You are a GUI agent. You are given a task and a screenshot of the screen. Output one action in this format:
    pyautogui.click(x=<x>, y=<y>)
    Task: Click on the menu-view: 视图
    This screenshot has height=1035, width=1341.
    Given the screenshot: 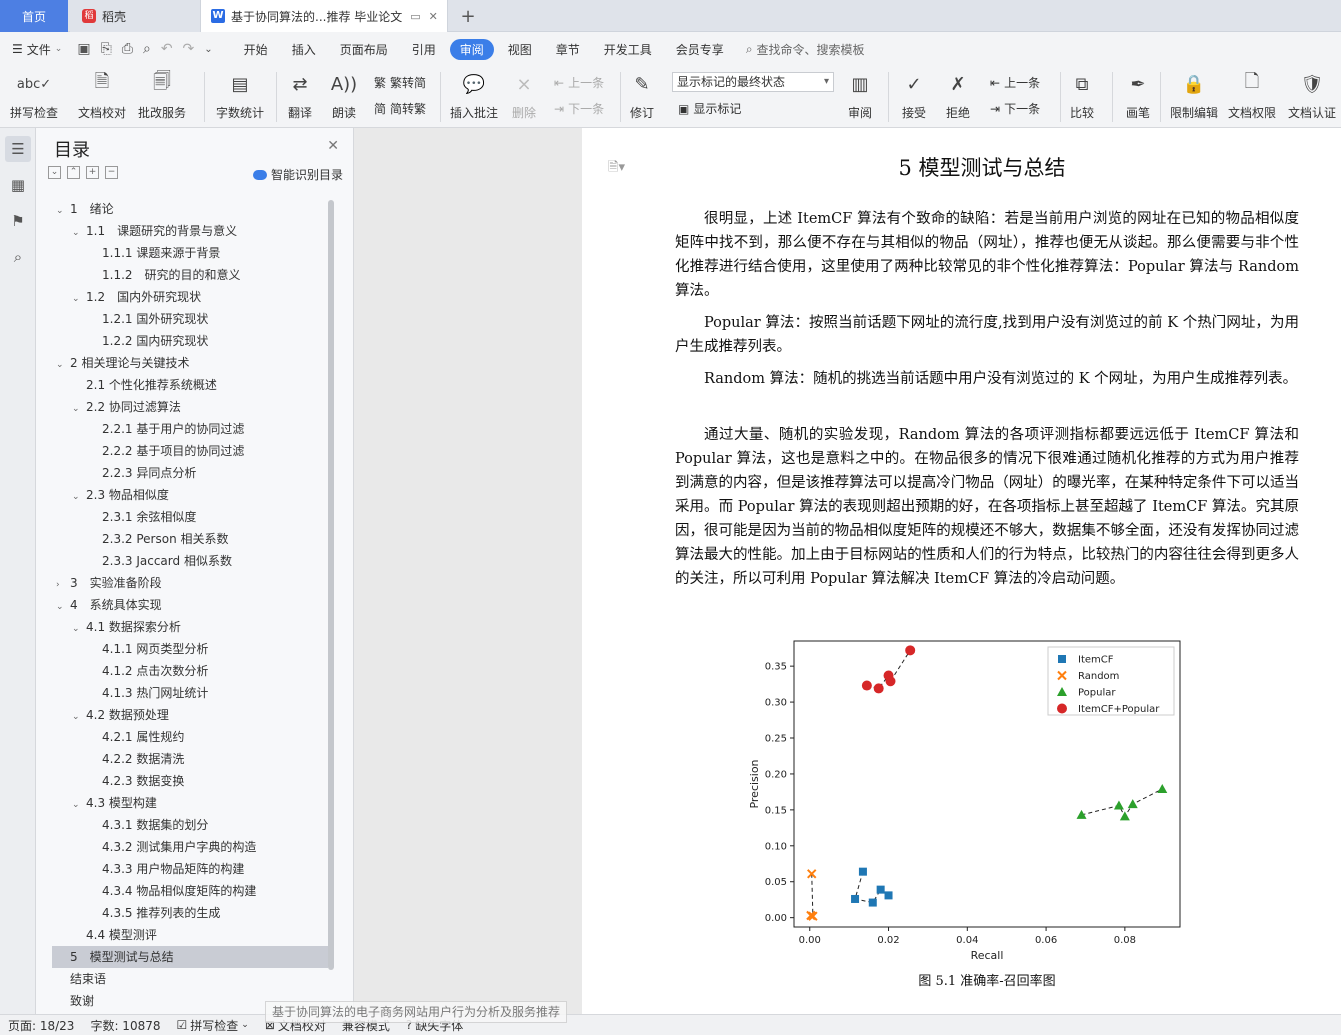 What is the action you would take?
    pyautogui.click(x=520, y=49)
    